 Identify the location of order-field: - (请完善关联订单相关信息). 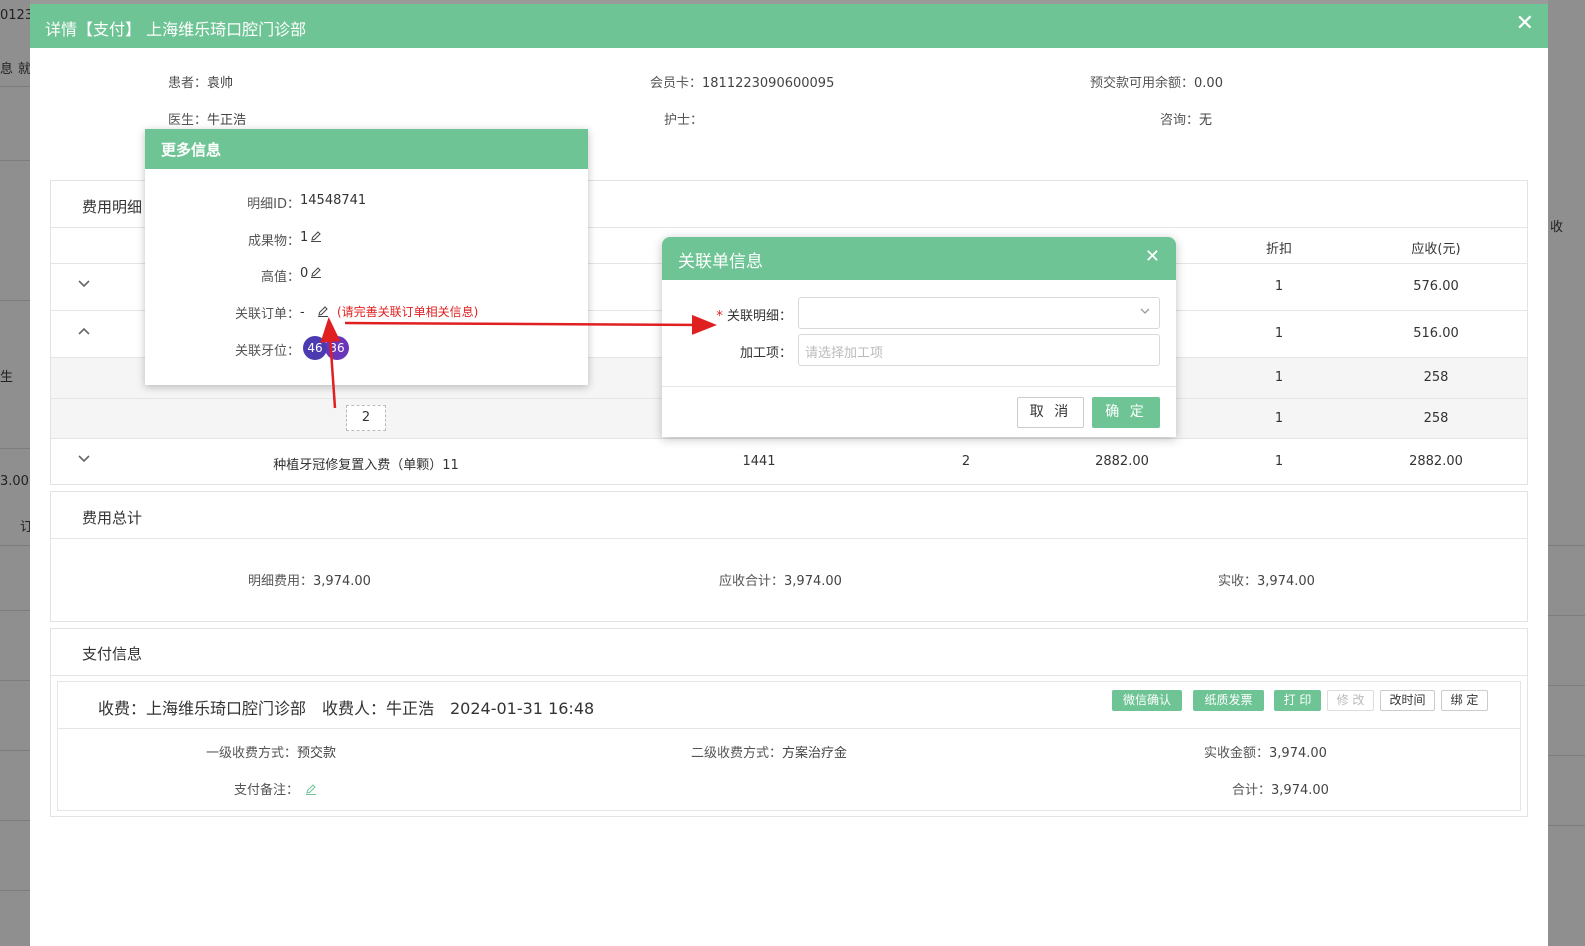
(389, 311).